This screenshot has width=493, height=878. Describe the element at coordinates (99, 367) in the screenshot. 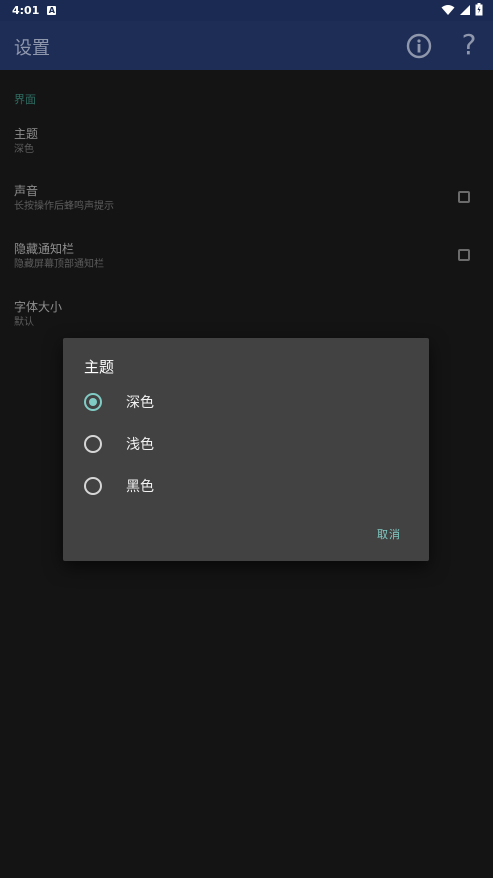

I see `dialog-title: 主题` at that location.